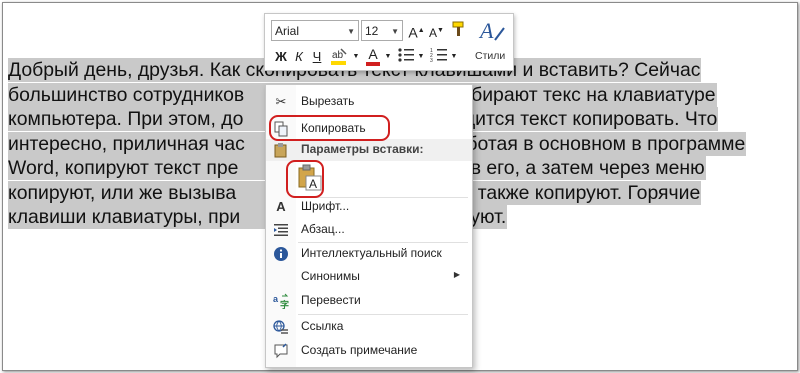  I want to click on comment-icon, so click(281, 351).